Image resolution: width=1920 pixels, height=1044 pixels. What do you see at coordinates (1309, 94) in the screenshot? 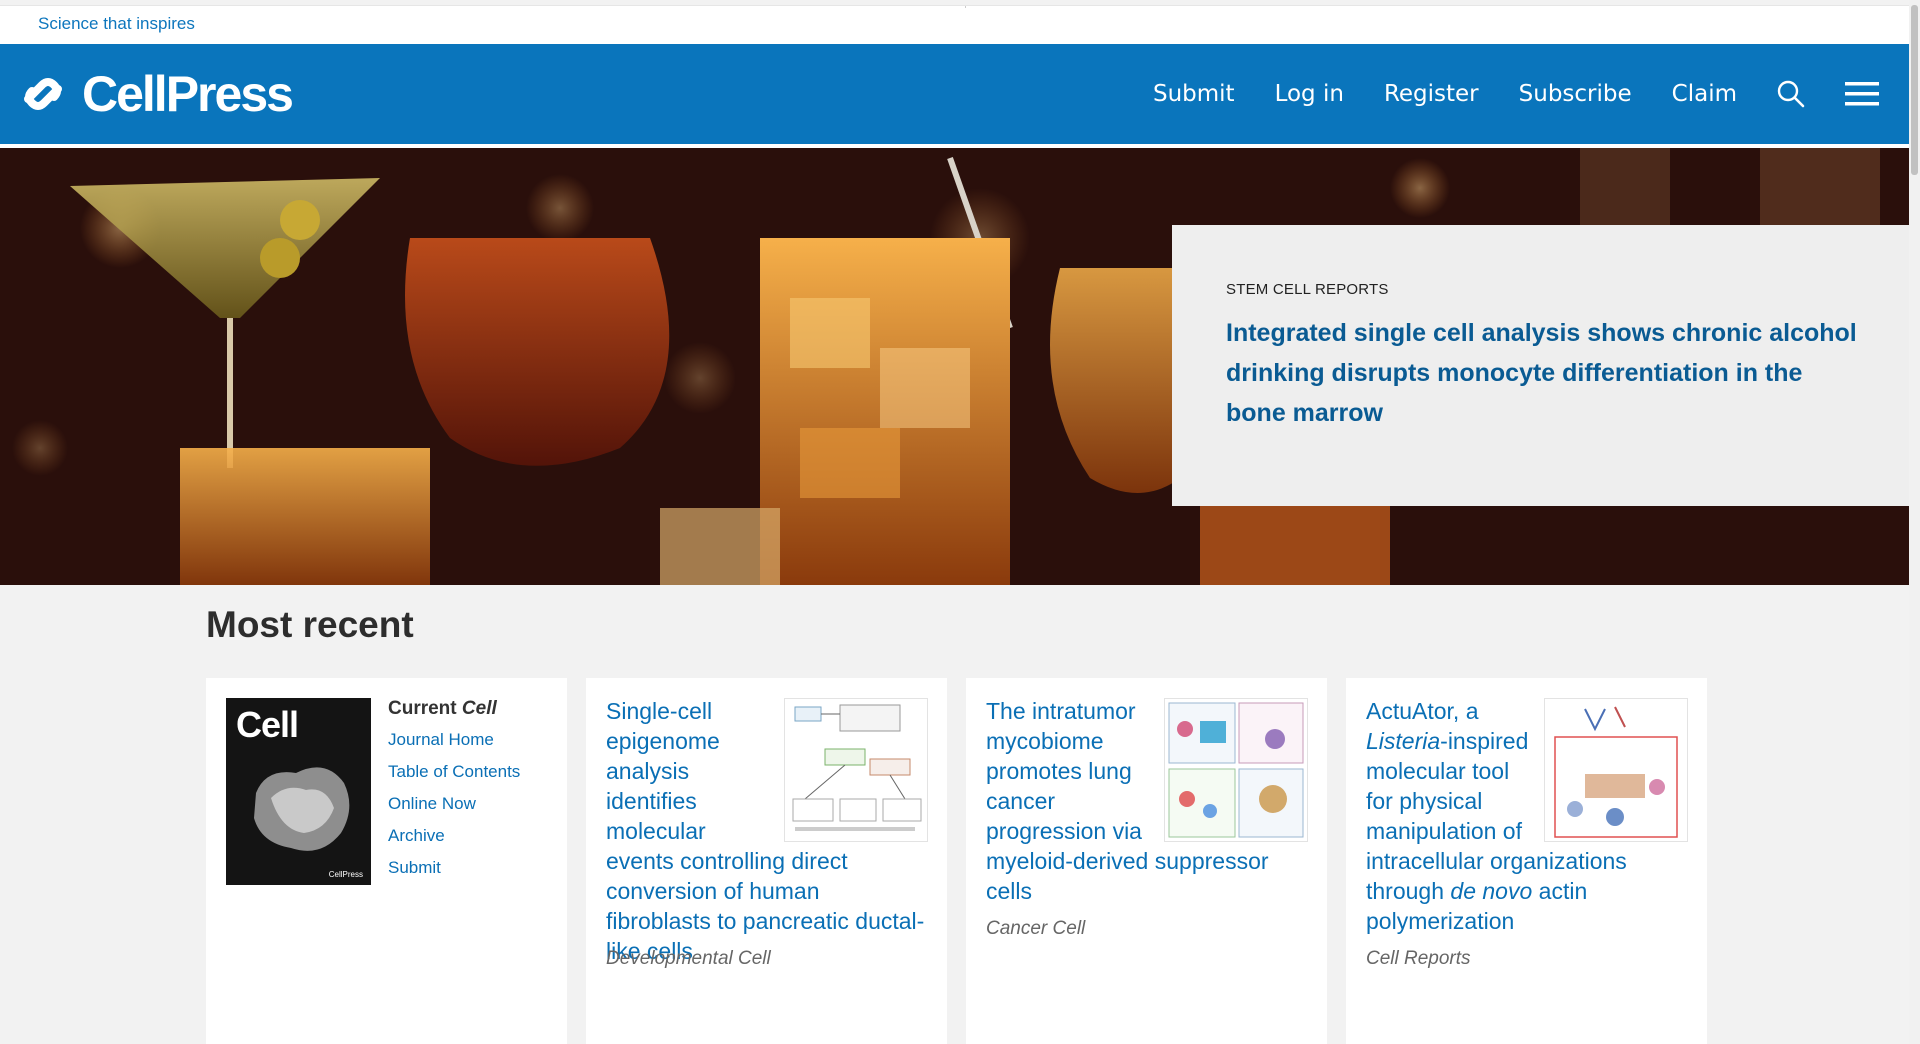
I see `nav-login: Log in` at bounding box center [1309, 94].